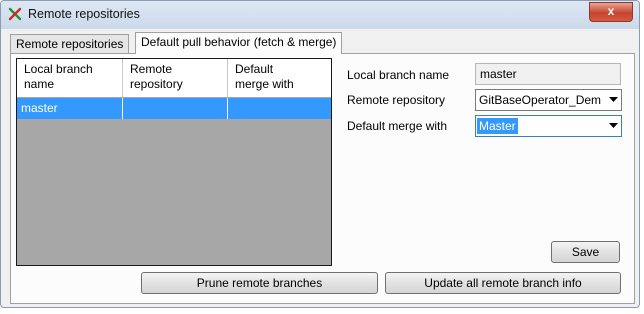 The image size is (644, 314). Describe the element at coordinates (70, 108) in the screenshot. I see `cell-local-branch: master` at that location.